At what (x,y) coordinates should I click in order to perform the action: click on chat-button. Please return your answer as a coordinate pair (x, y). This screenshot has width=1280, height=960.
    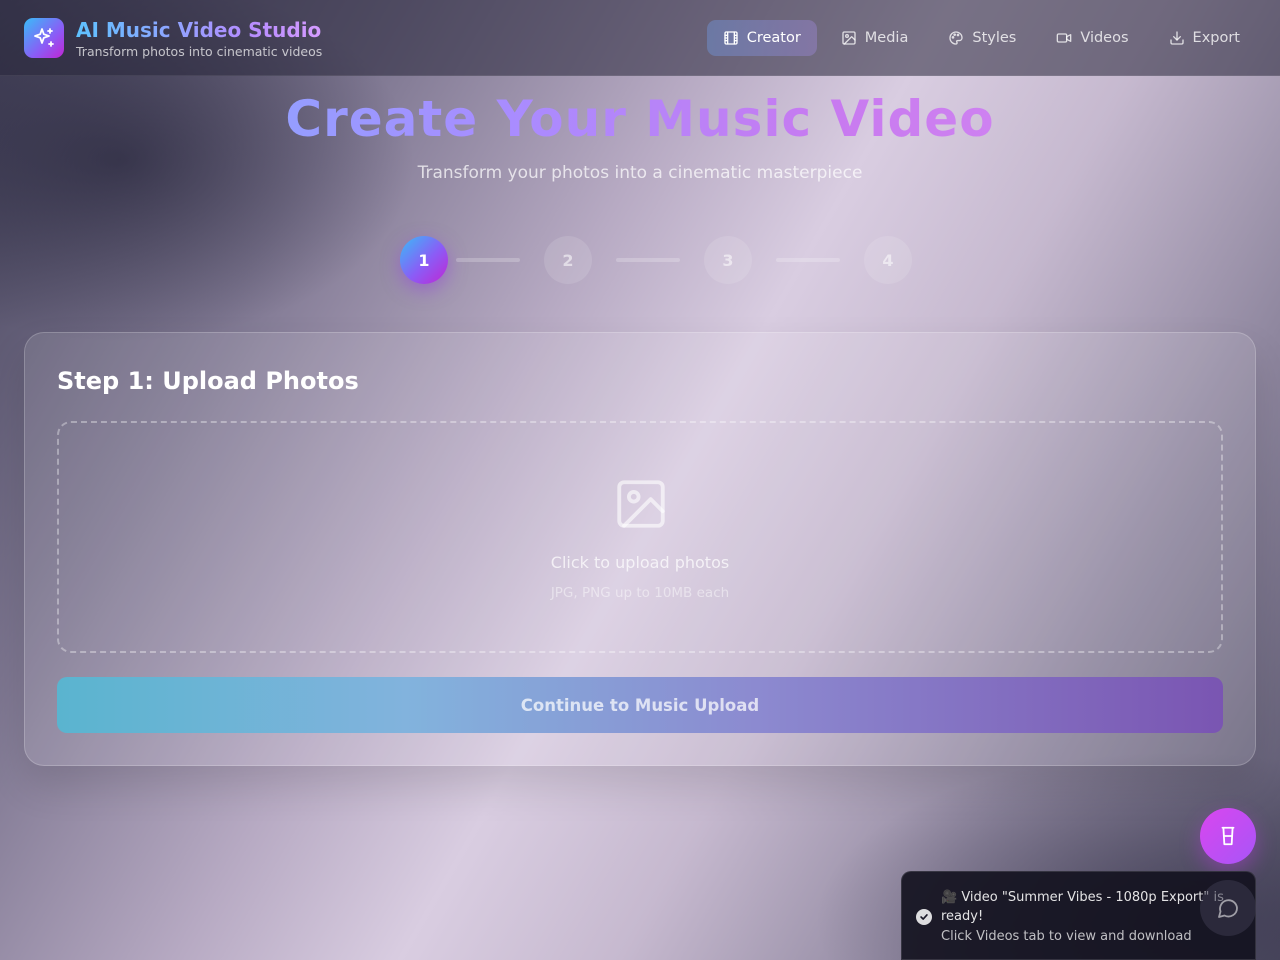
    Looking at the image, I should click on (1228, 908).